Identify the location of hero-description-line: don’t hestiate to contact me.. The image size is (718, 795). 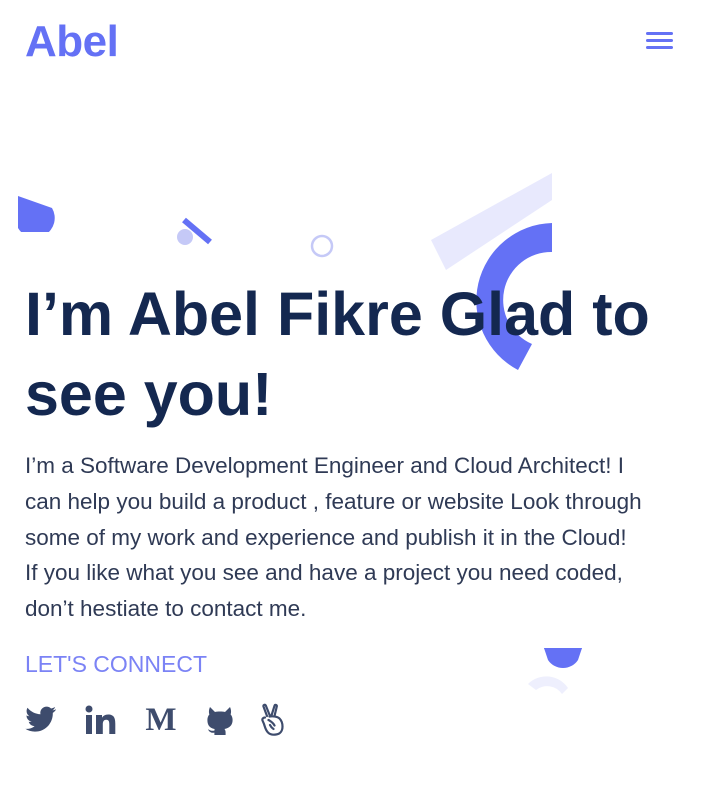
(166, 609).